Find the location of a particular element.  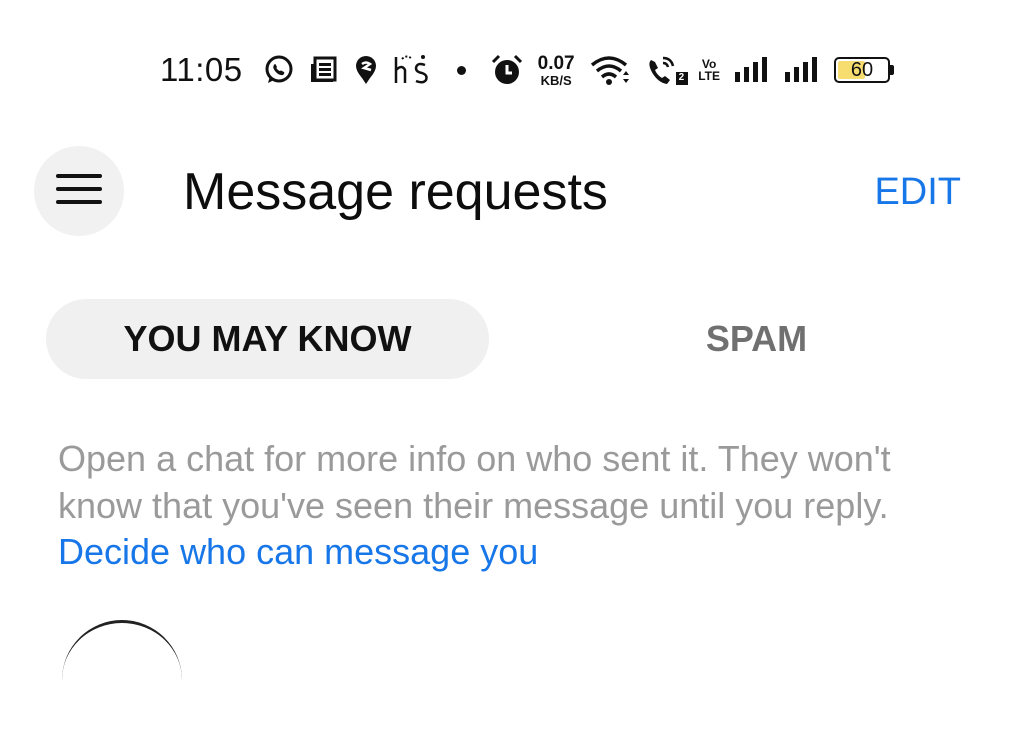

tab-you-may-know: YOU MAY KNOW is located at coordinates (267, 339).